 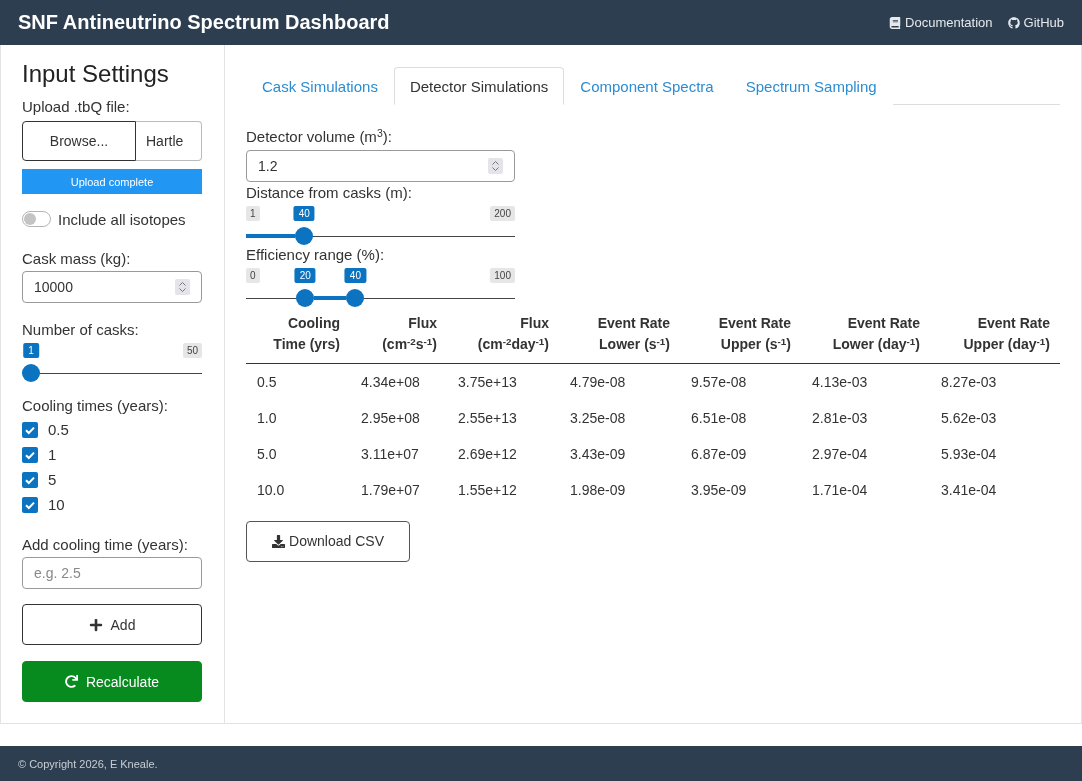 What do you see at coordinates (380, 166) in the screenshot?
I see `number-input: 1.2` at bounding box center [380, 166].